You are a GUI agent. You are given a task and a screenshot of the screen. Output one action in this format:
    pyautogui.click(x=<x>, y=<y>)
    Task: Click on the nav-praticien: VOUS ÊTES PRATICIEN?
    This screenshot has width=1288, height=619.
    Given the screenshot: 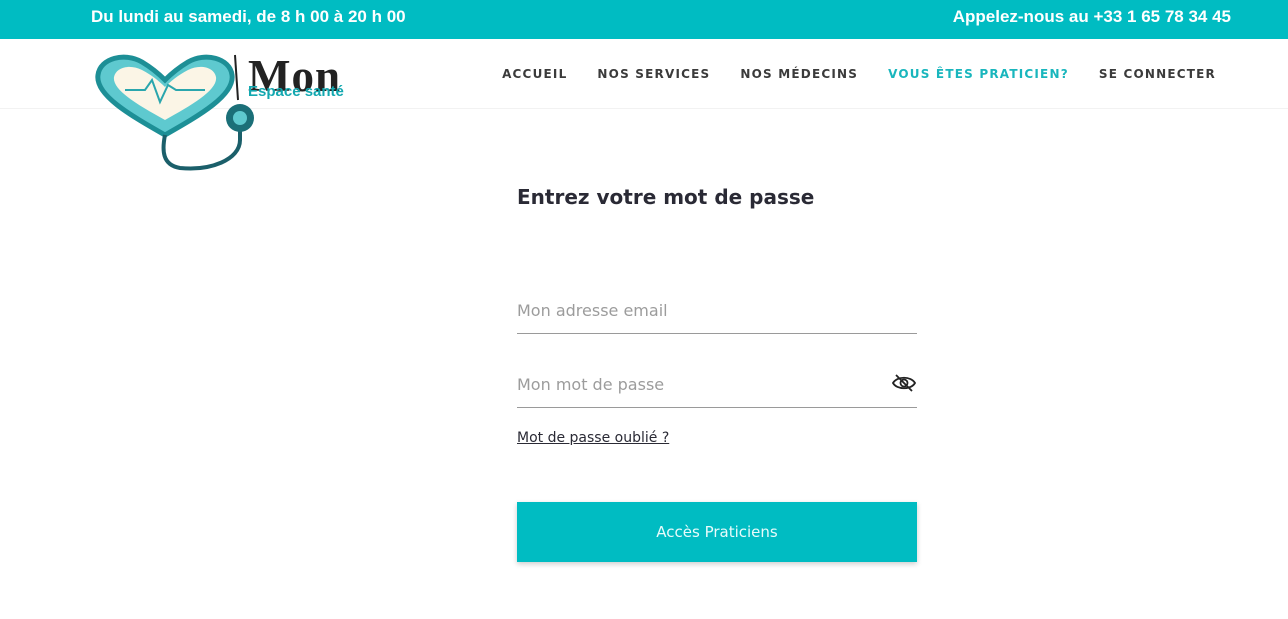 What is the action you would take?
    pyautogui.click(x=978, y=74)
    